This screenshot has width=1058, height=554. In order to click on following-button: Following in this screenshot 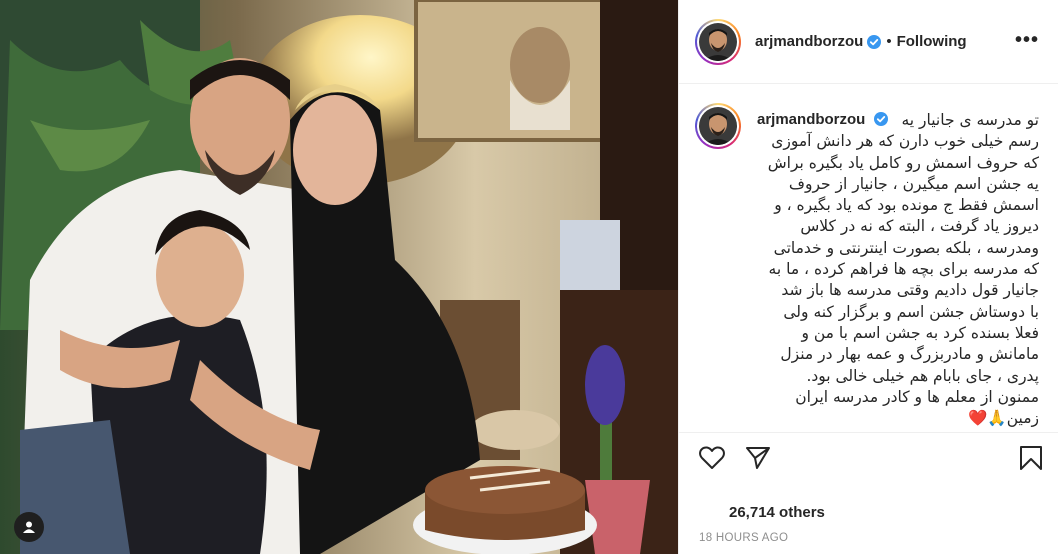, I will do `click(932, 41)`.